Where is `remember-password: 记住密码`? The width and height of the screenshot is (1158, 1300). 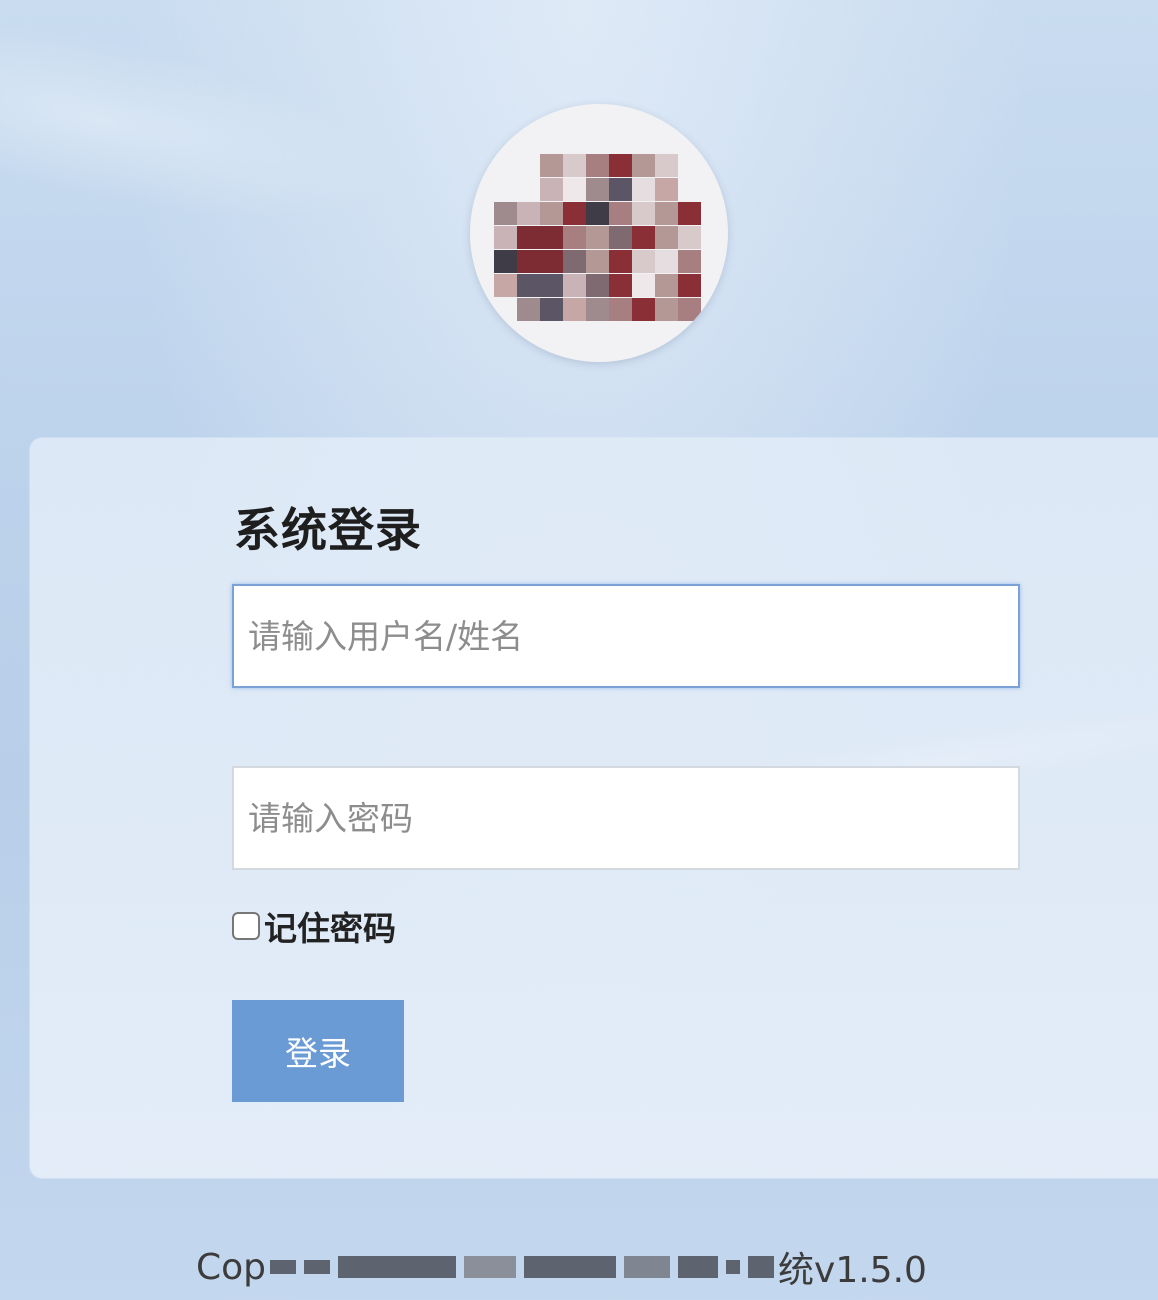 remember-password: 记住密码 is located at coordinates (314, 926).